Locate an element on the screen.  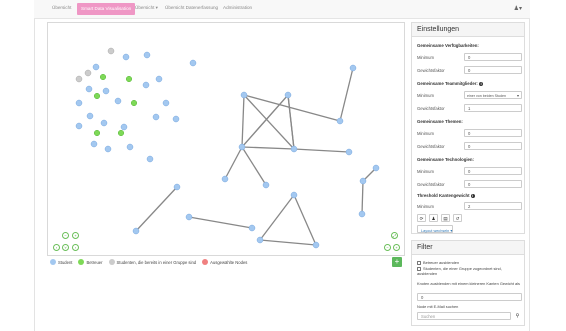
fit-view-icon: ⤢ is located at coordinates (394, 235).